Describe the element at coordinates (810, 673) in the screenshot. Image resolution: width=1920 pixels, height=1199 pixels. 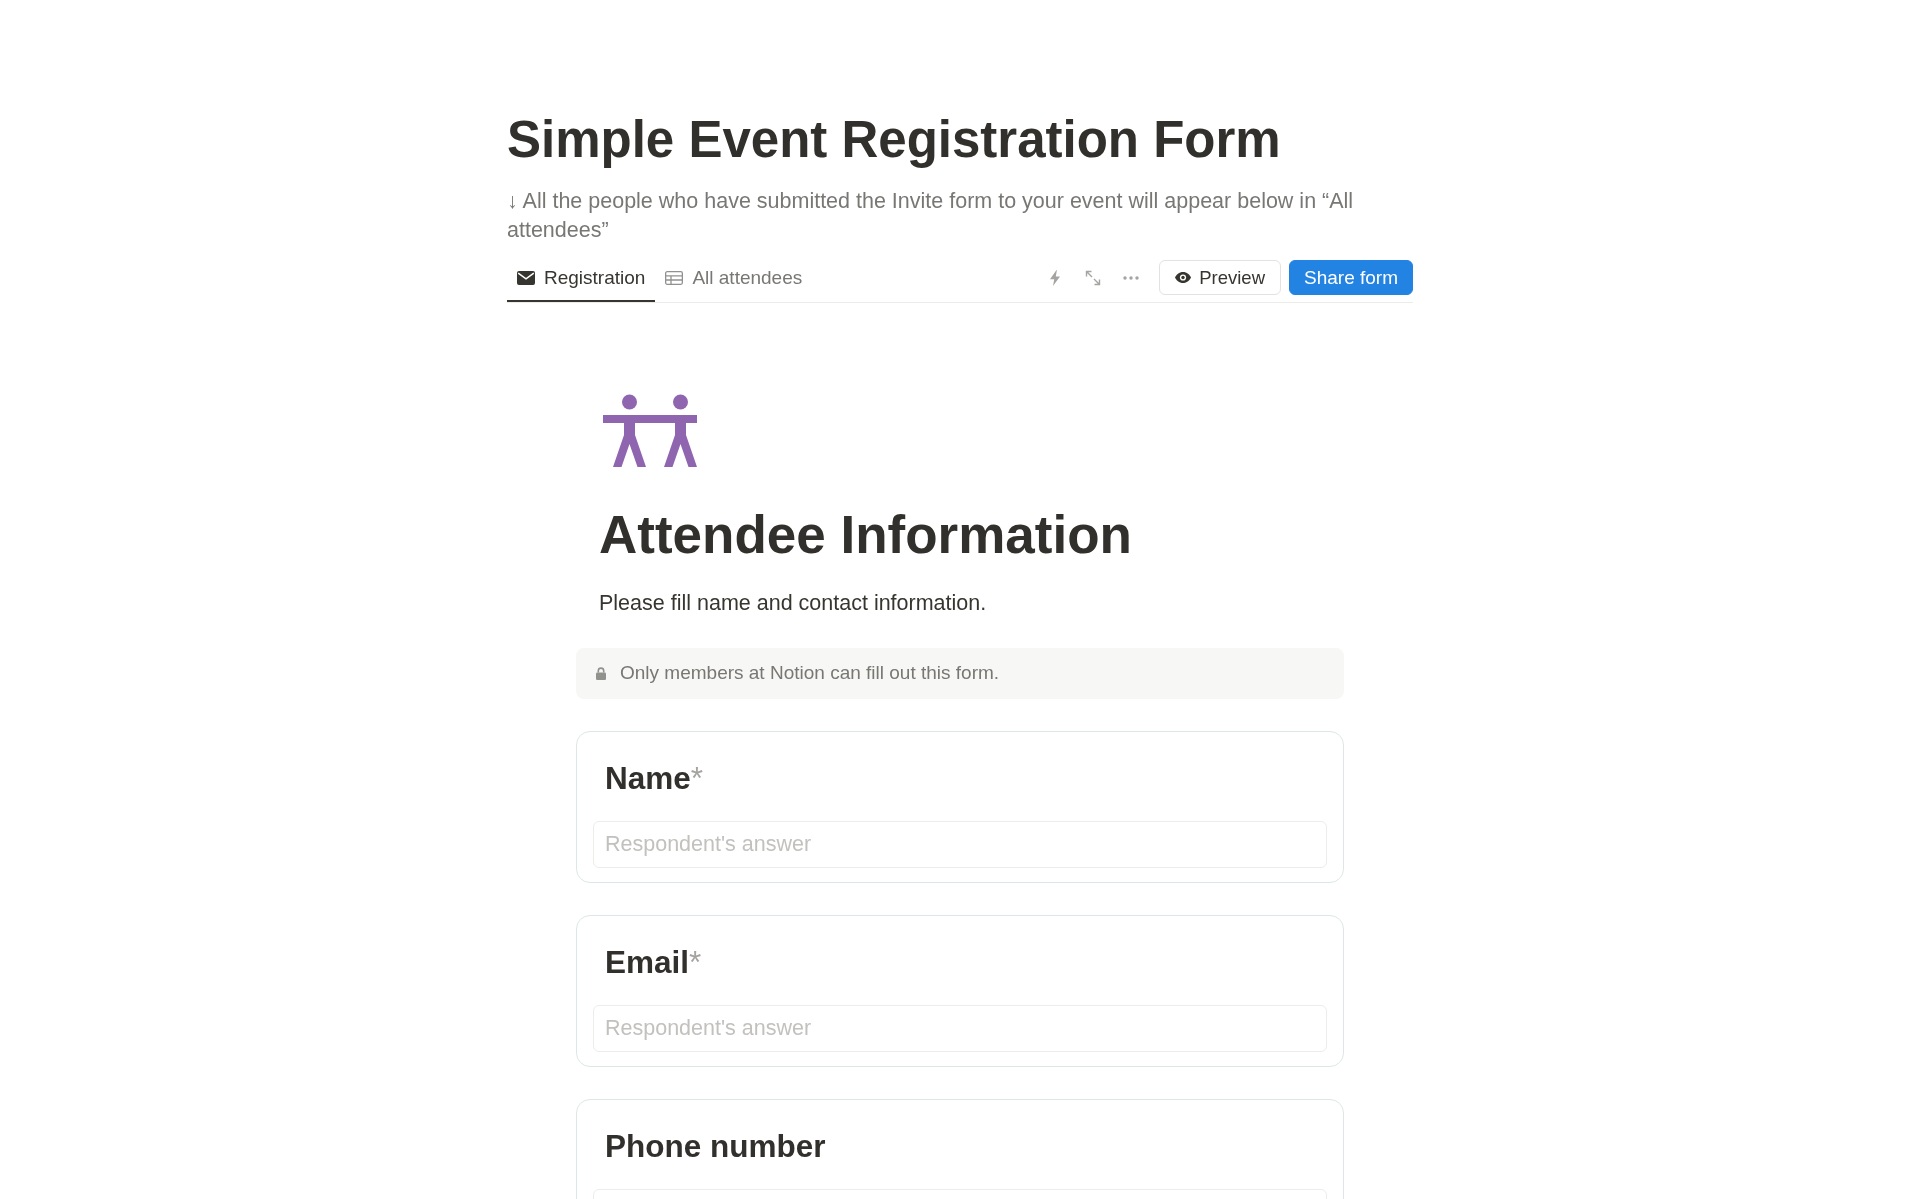
I see `notice-text: Only members at Notion can fill out this form.` at that location.